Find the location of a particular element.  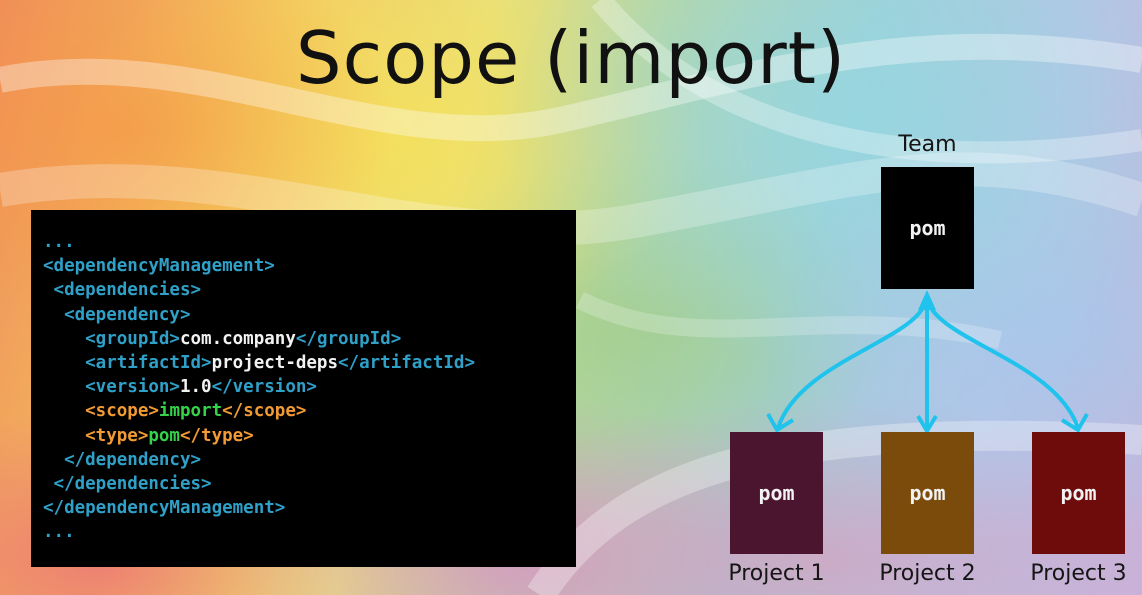

code-value: project-deps is located at coordinates (275, 363).